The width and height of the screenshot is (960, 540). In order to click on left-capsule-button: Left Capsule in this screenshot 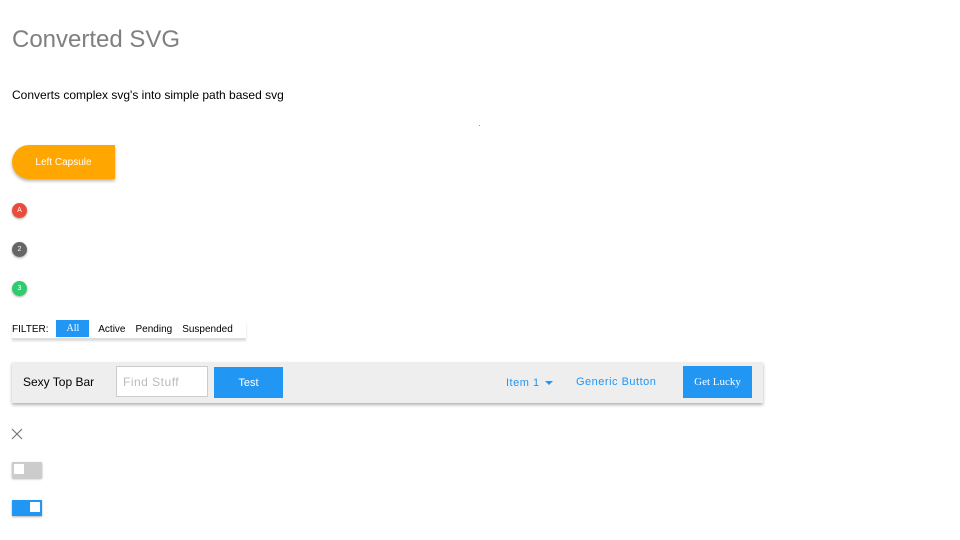, I will do `click(63, 162)`.